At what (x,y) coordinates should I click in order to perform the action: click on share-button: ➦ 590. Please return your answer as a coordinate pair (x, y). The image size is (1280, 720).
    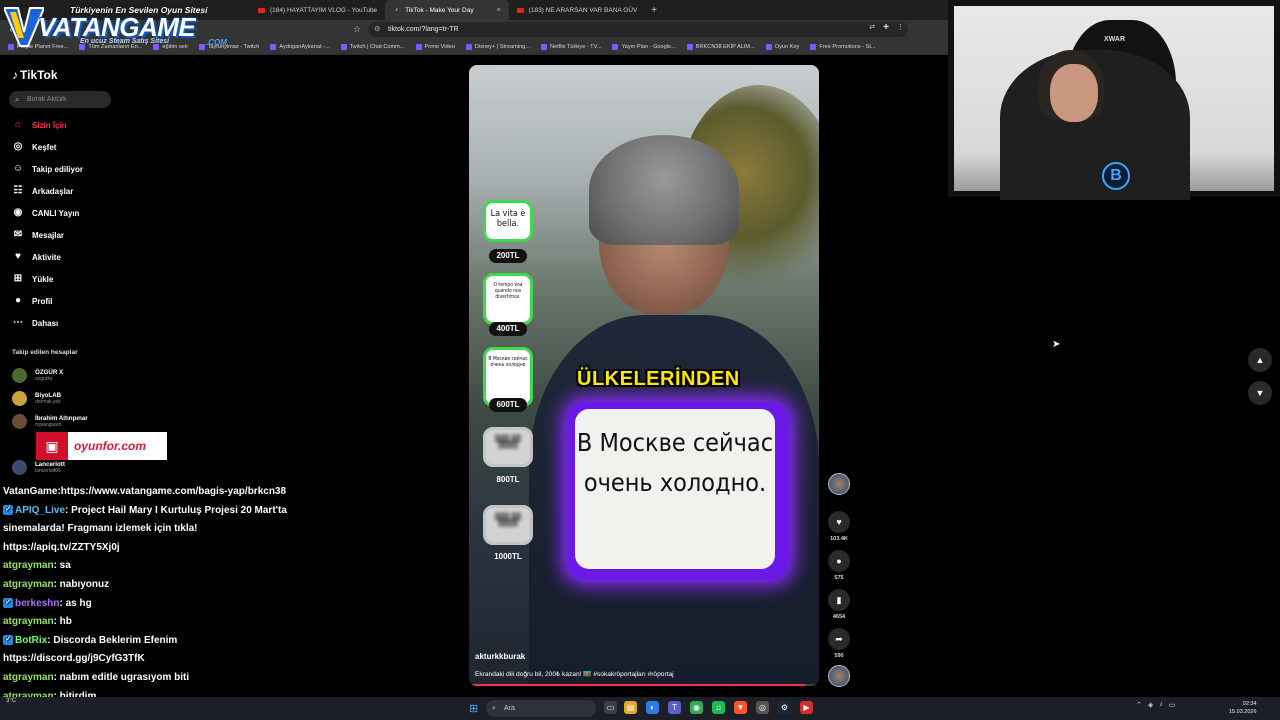
    Looking at the image, I should click on (839, 643).